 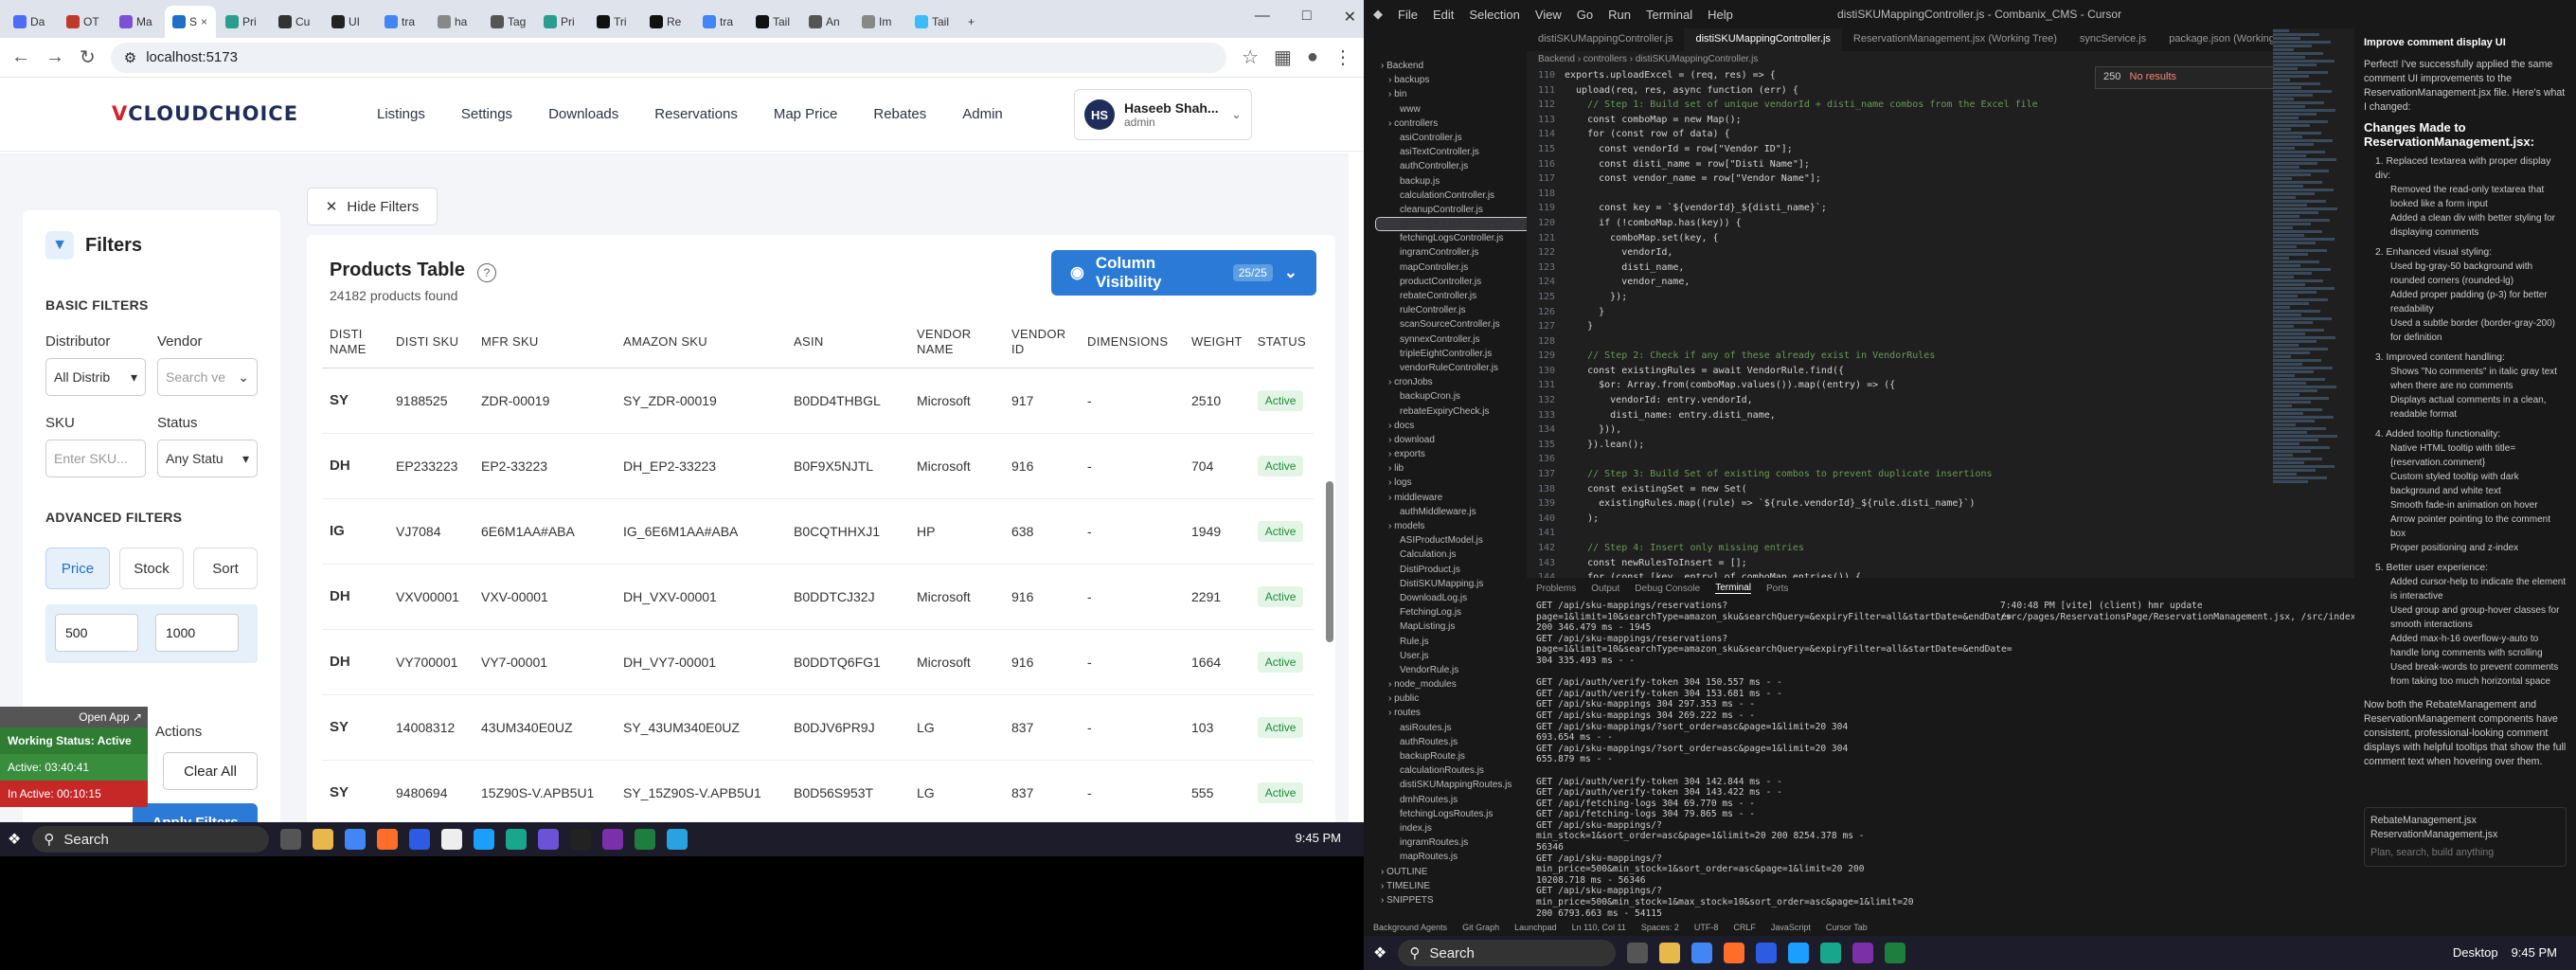 I want to click on editor-menu-selection: Selection, so click(x=1494, y=15).